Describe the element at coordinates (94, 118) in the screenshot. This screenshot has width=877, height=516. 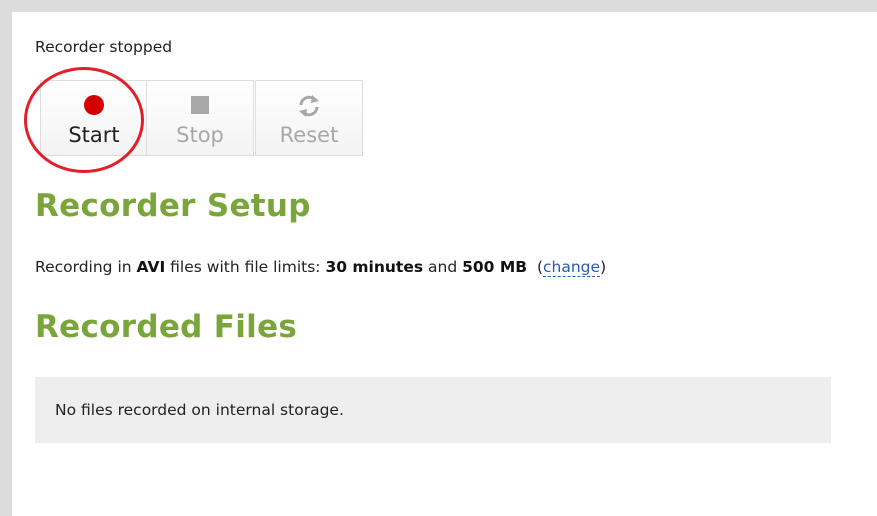
I see `start-button: Start` at that location.